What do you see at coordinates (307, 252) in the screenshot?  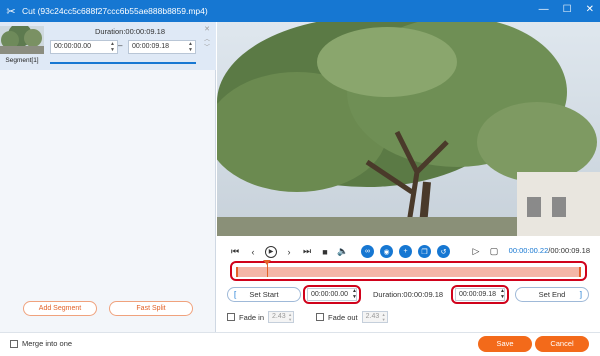 I see `skip-to-end-icon: ⏭` at bounding box center [307, 252].